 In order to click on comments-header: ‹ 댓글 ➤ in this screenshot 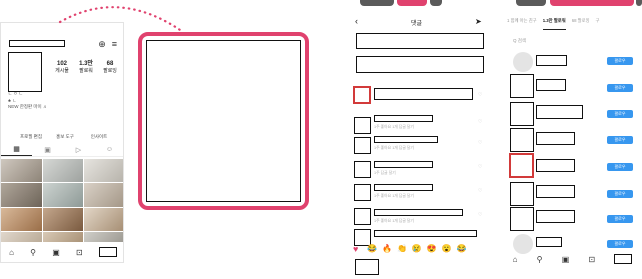, I will do `click(419, 23)`.